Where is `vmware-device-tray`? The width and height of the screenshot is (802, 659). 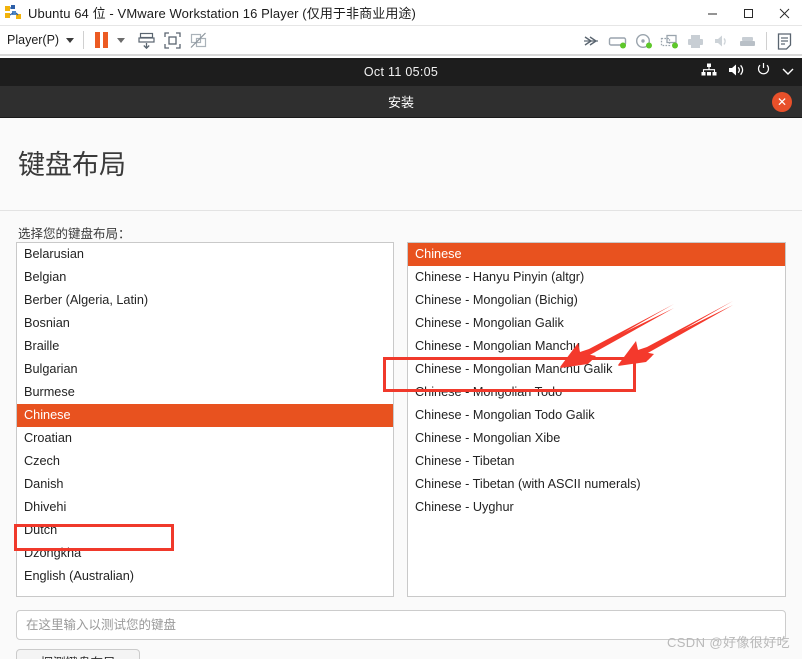 vmware-device-tray is located at coordinates (688, 41).